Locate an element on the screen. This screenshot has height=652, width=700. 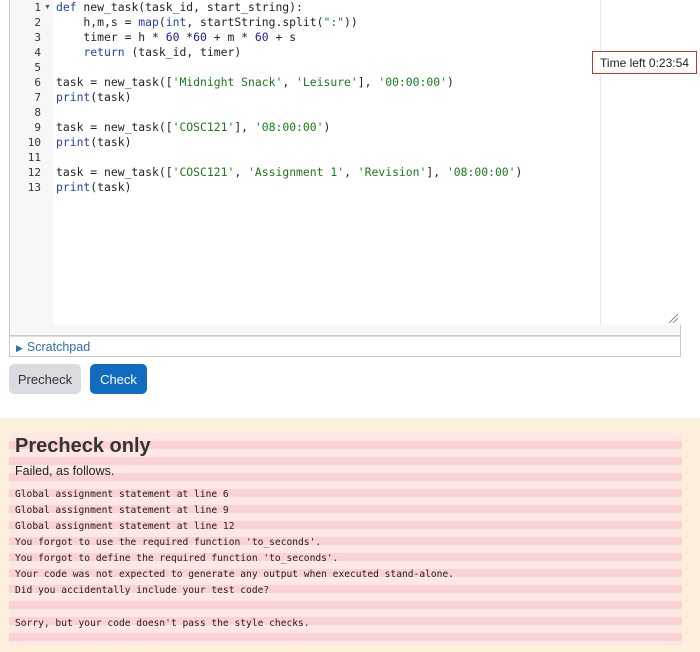
line-number: 3 is located at coordinates (37, 37).